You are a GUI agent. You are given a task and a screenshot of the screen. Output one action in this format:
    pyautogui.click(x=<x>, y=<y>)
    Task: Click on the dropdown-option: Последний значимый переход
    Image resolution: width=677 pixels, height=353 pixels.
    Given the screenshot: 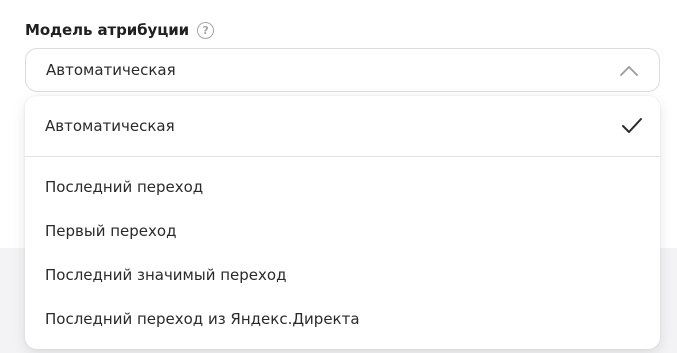 What is the action you would take?
    pyautogui.click(x=342, y=275)
    